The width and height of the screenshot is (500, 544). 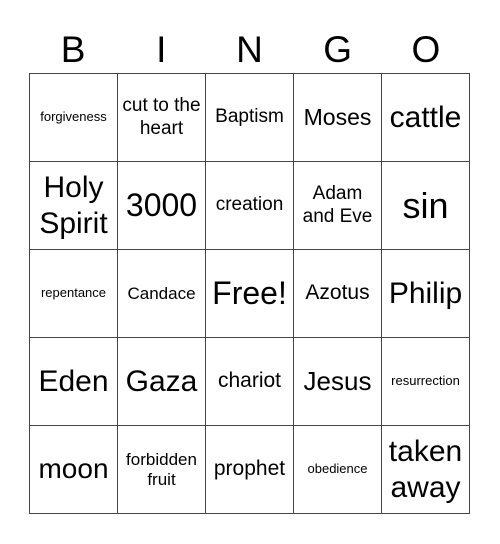 I want to click on bingo-cell: Jesus, so click(x=338, y=382).